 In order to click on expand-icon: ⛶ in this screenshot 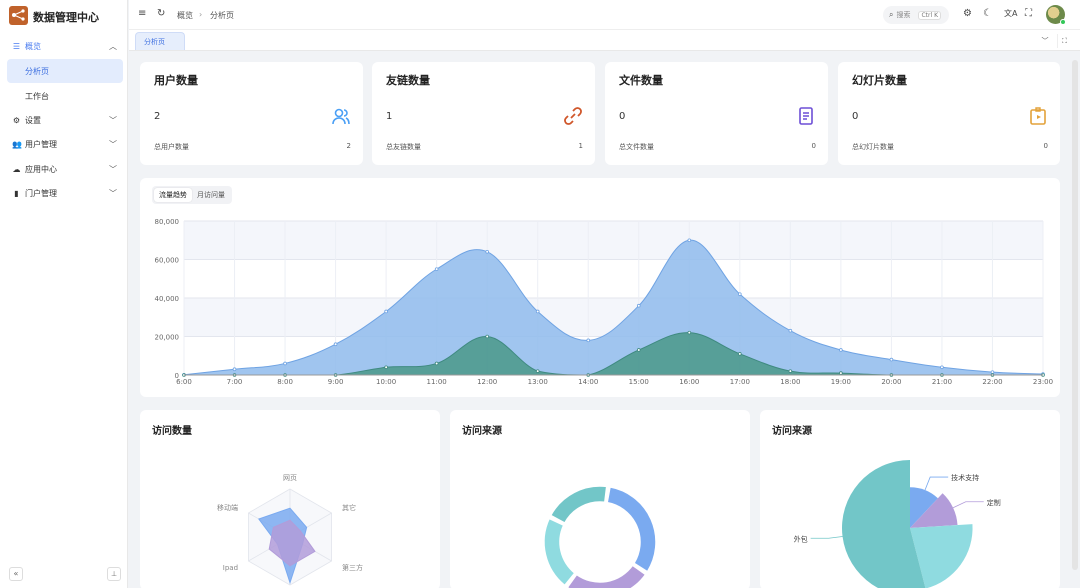, I will do `click(1064, 41)`.